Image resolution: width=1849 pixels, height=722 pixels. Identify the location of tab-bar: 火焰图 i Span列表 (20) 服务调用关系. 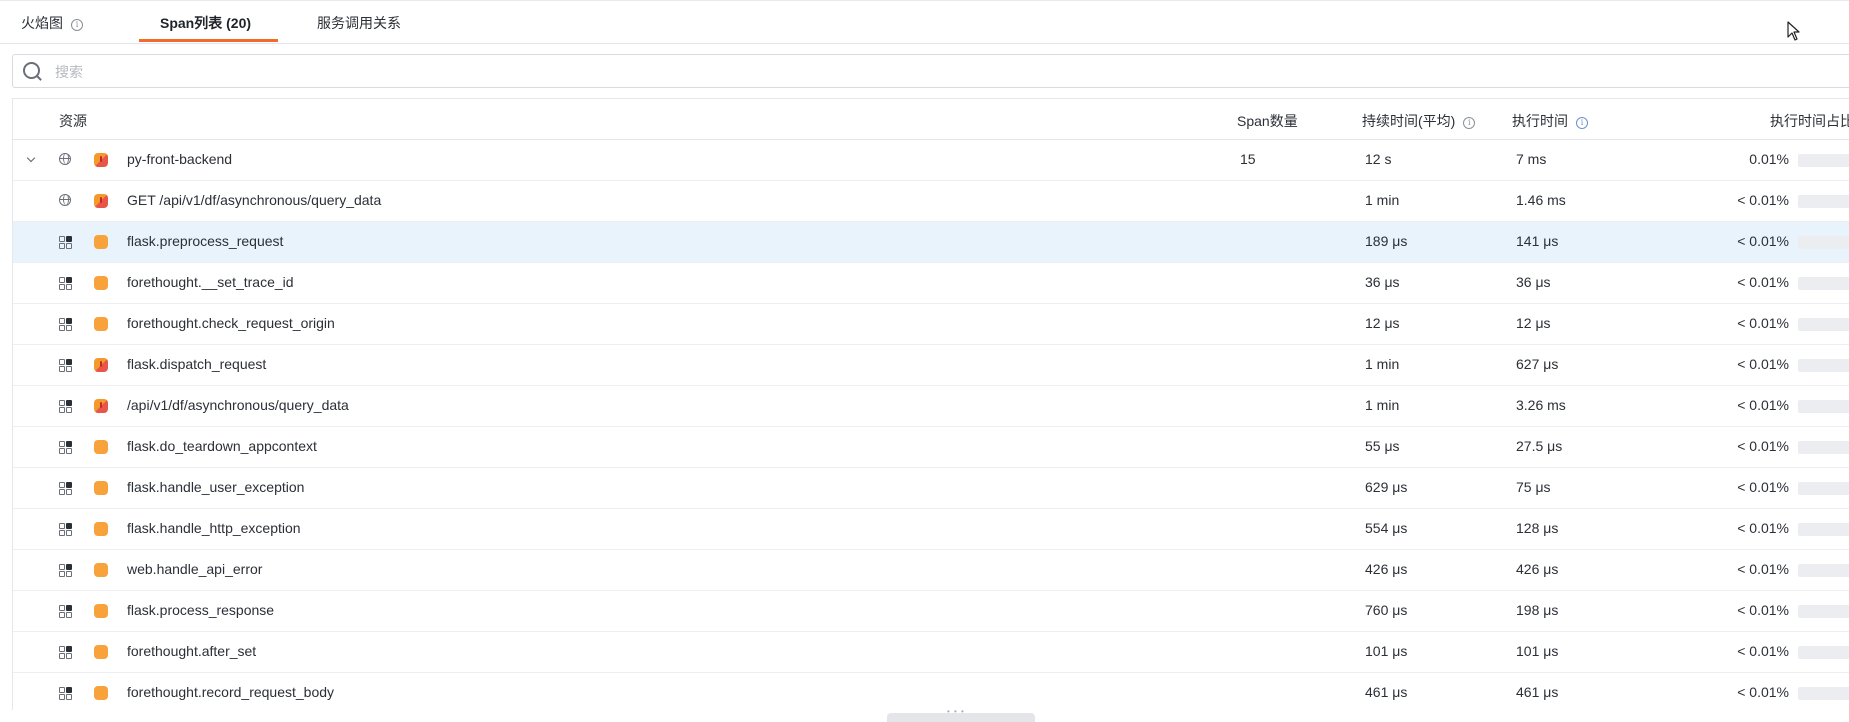
(924, 22).